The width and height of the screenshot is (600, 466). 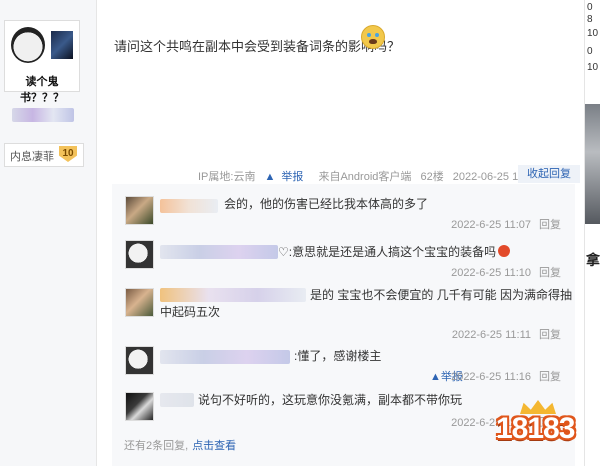 What do you see at coordinates (330, 400) in the screenshot?
I see `reply-text: 说句不好听的，这玩意你没氪满，副本都不带你玩` at bounding box center [330, 400].